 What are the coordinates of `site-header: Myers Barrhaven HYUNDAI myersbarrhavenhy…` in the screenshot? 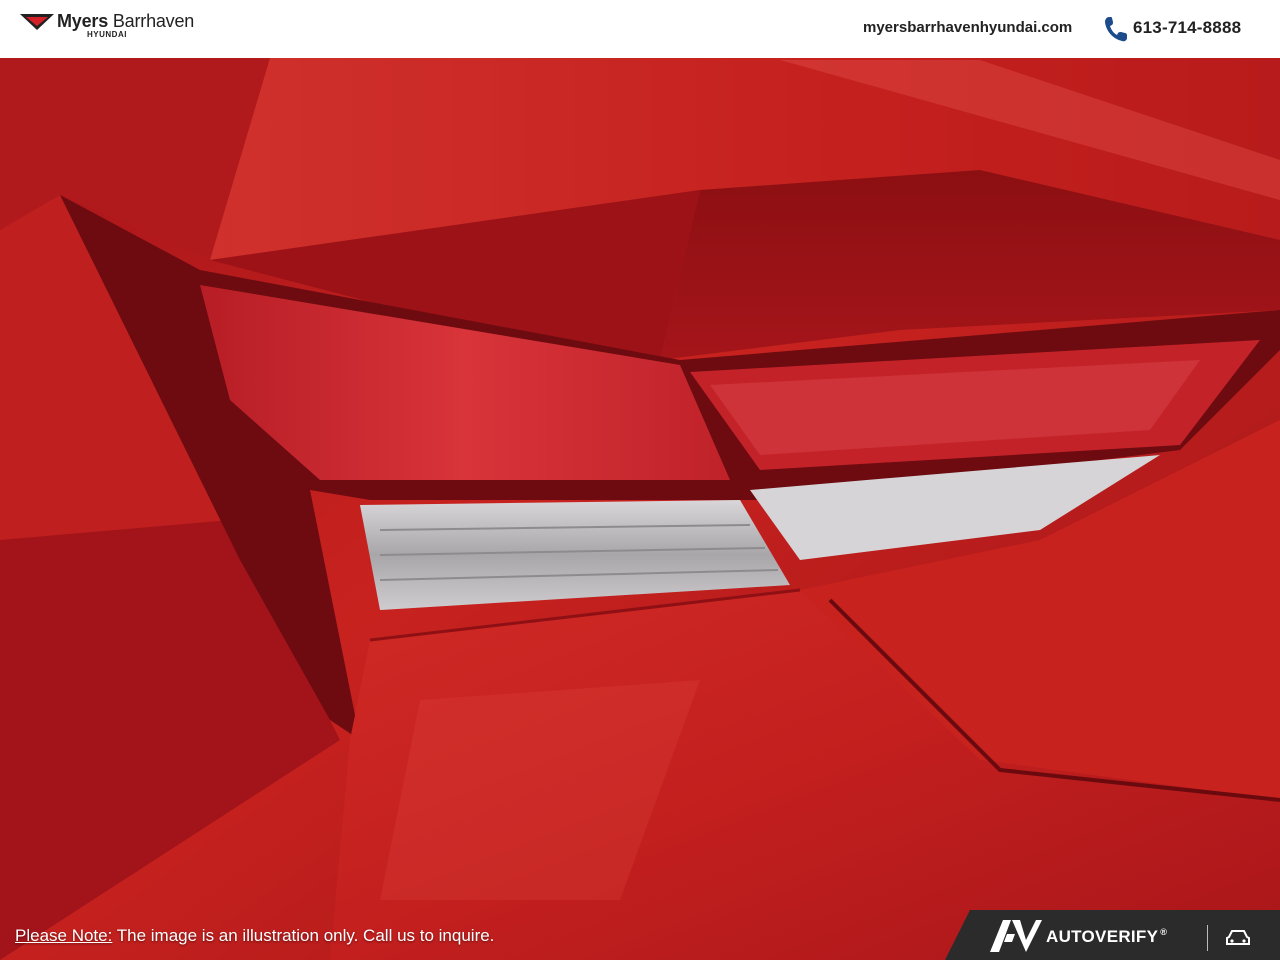 It's located at (640, 29).